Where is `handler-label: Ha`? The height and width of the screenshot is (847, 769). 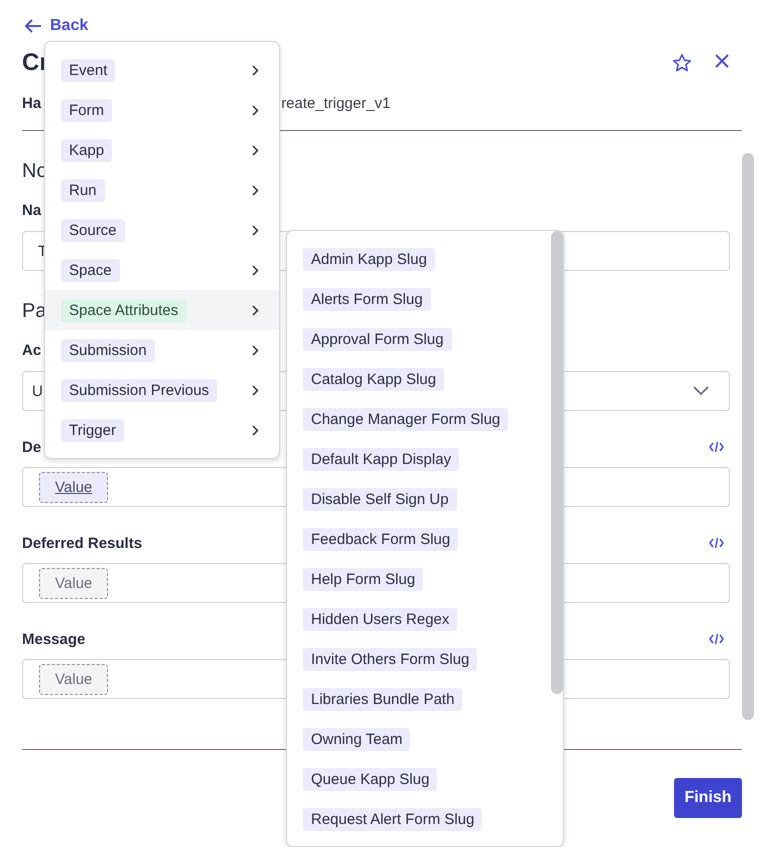
handler-label: Ha is located at coordinates (32, 103).